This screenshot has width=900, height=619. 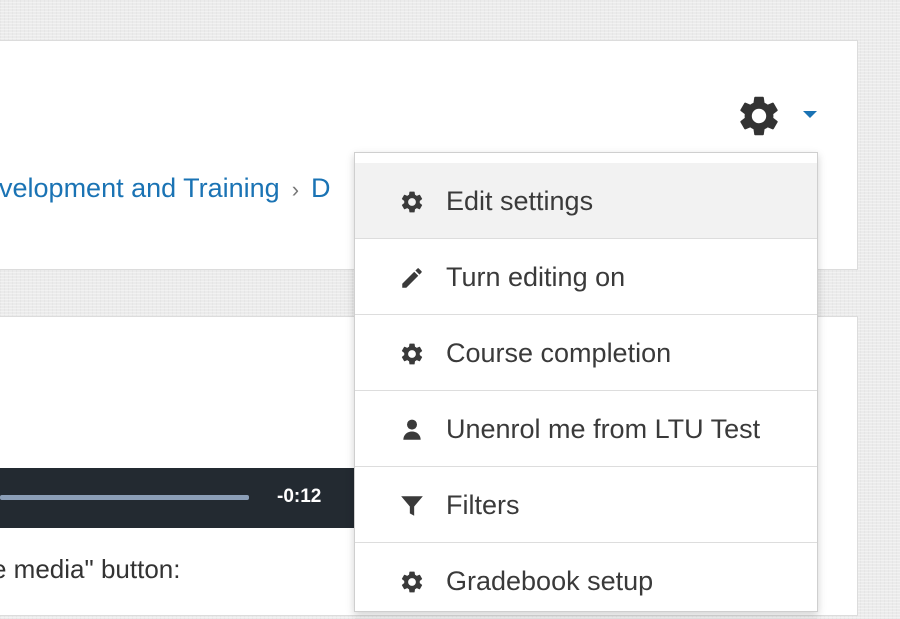 I want to click on menu-item-label: Gradebook setup, so click(x=550, y=581).